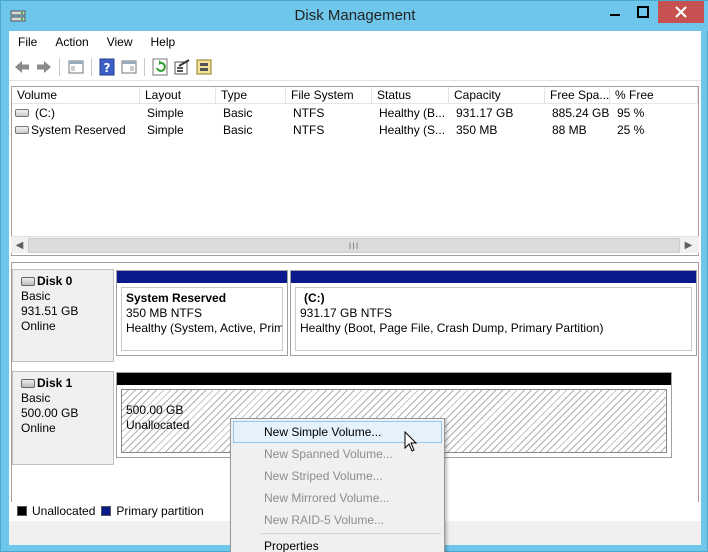 Image resolution: width=708 pixels, height=552 pixels. I want to click on partition-label: (C:), so click(314, 298).